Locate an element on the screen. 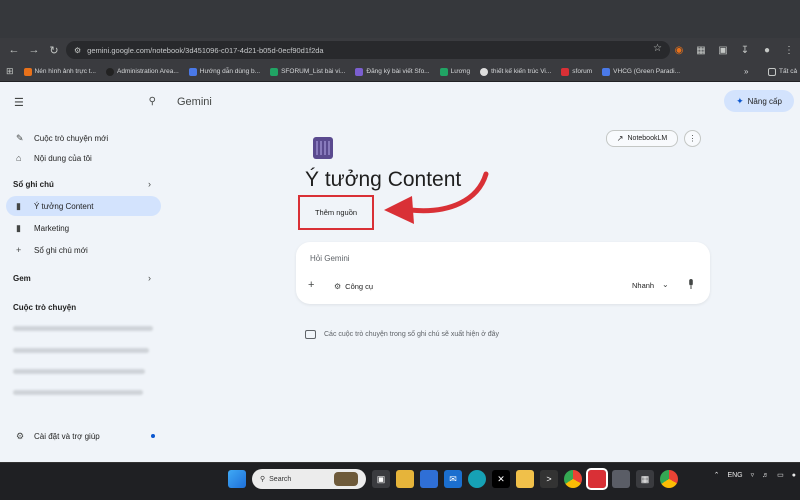 The image size is (800, 500). bookmarks-overflow-button: » is located at coordinates (746, 71).